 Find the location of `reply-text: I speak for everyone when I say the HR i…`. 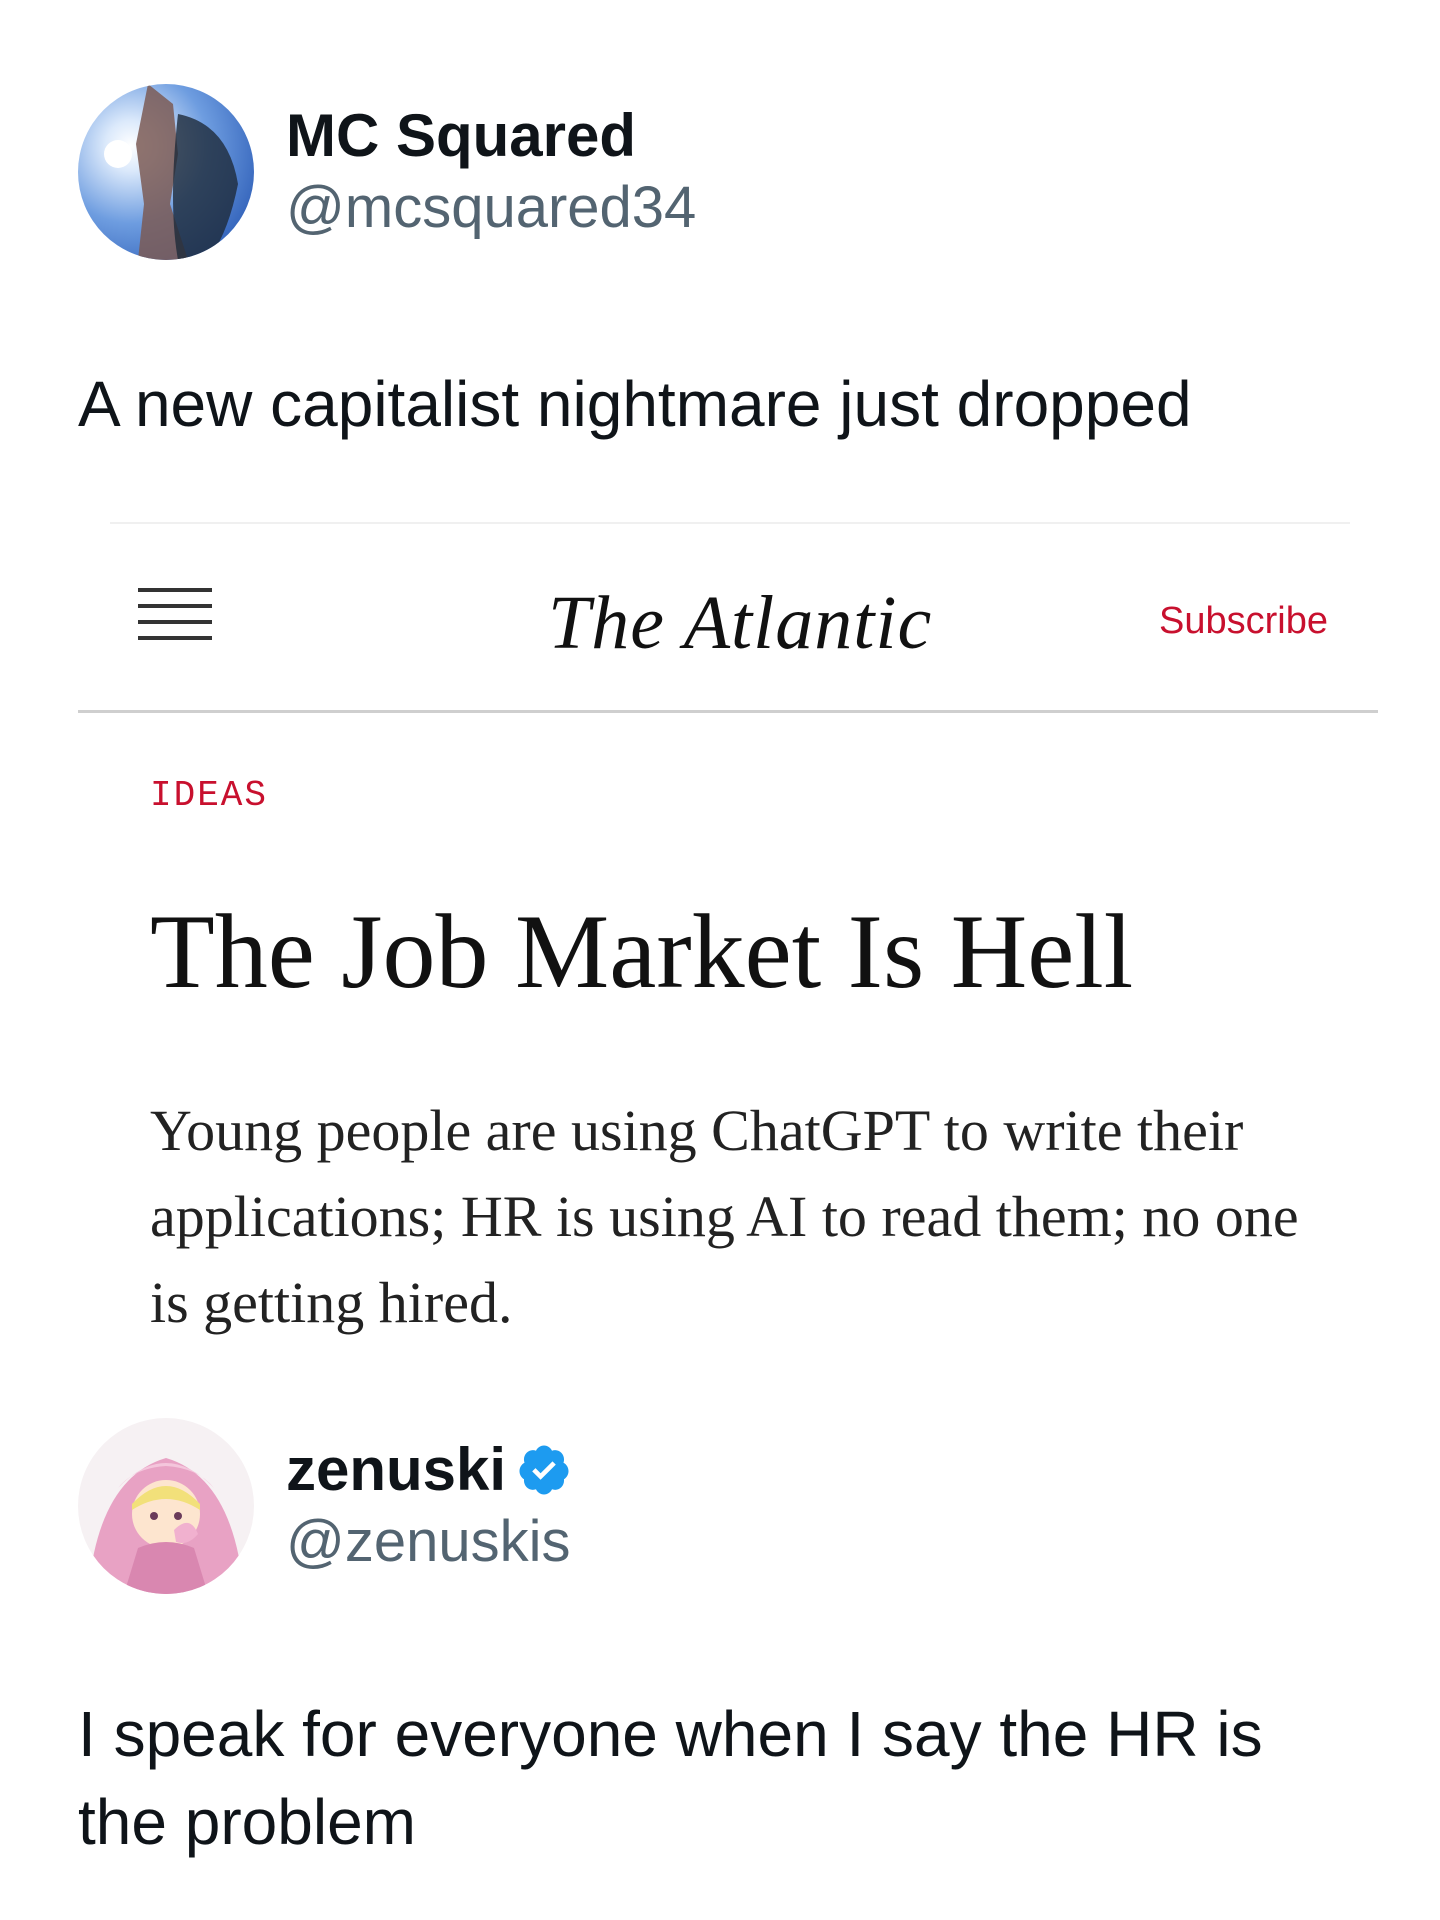

reply-text: I speak for everyone when I say the HR i… is located at coordinates (670, 1778).